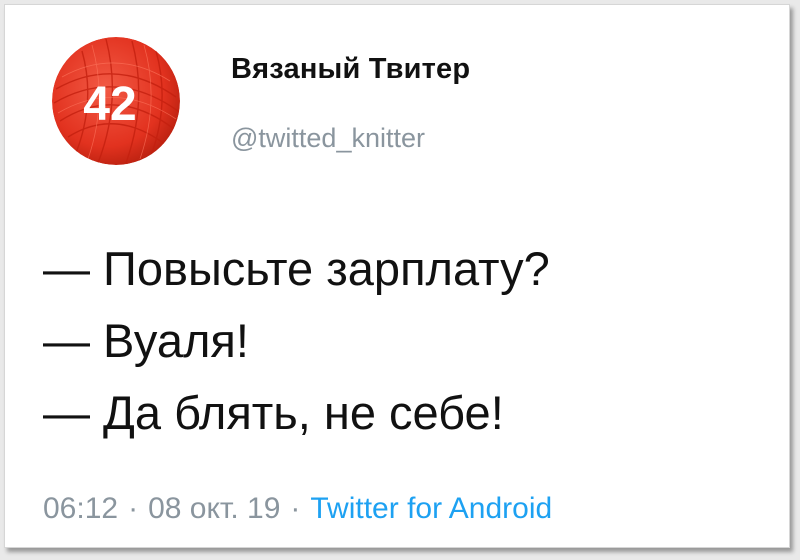  Describe the element at coordinates (350, 69) in the screenshot. I see `display-name: Вязаный Твитер` at that location.